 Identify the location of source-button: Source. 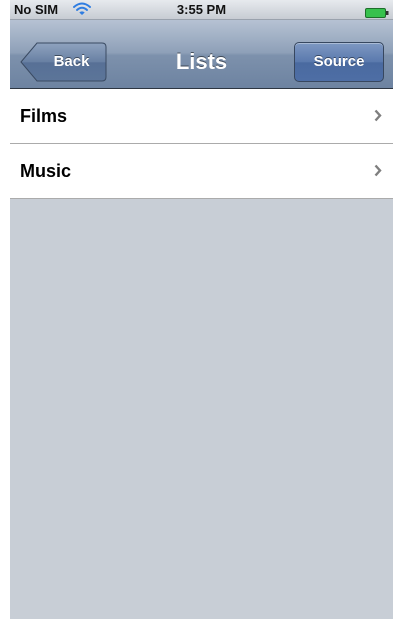
(339, 62).